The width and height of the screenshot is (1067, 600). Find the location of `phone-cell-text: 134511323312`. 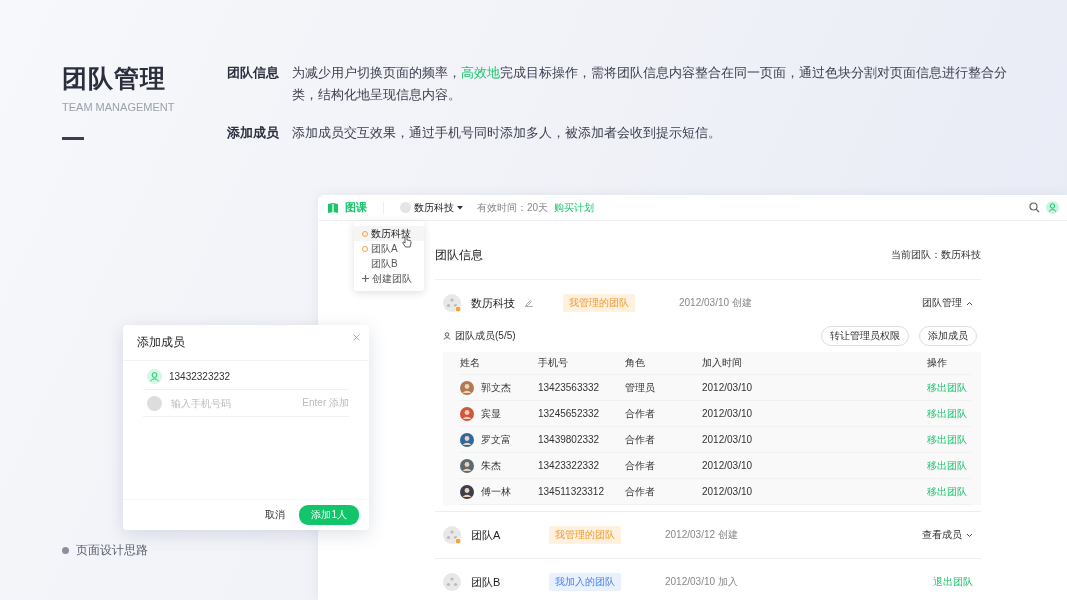

phone-cell-text: 134511323312 is located at coordinates (571, 491).